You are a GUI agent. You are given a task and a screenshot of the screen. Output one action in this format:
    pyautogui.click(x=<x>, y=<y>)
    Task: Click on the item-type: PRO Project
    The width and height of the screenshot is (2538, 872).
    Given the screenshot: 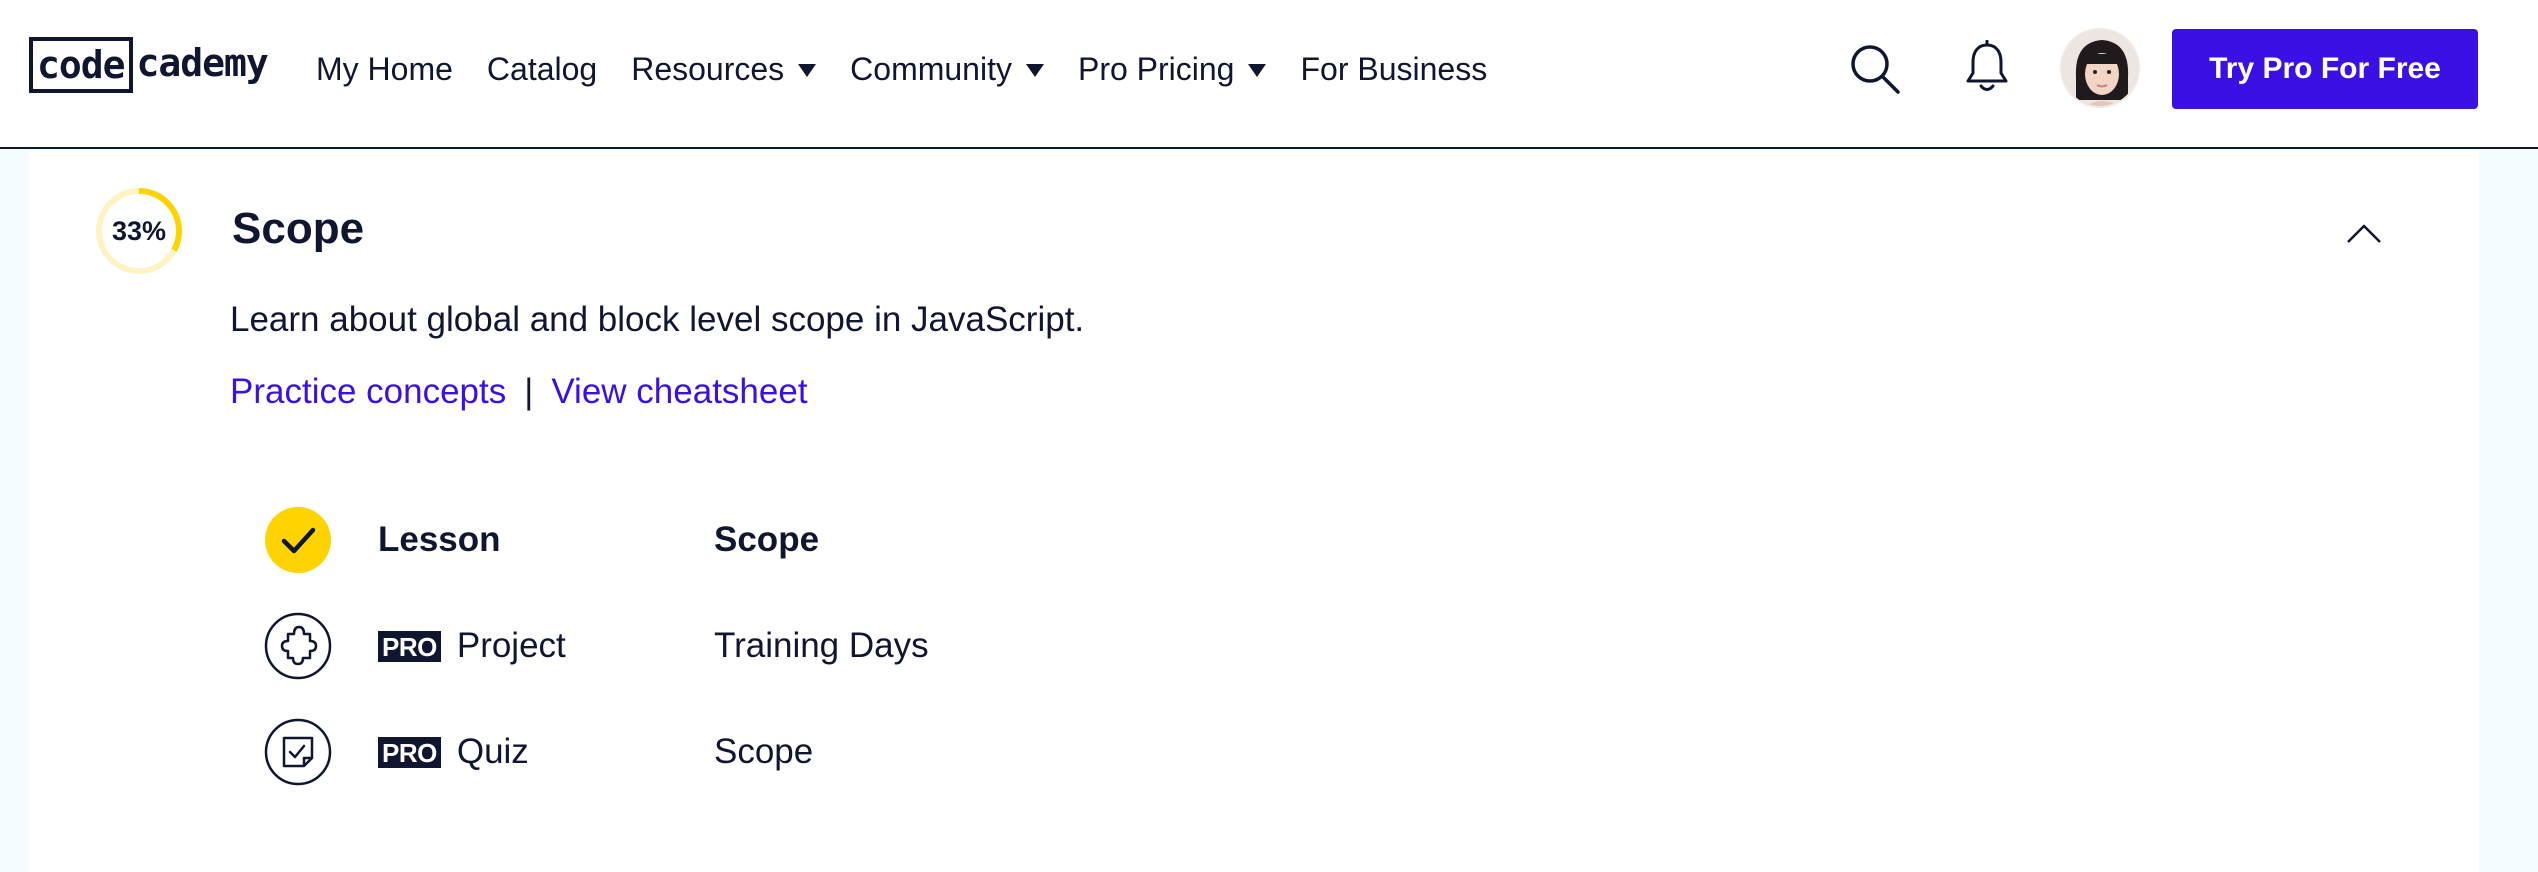 What is the action you would take?
    pyautogui.click(x=472, y=646)
    